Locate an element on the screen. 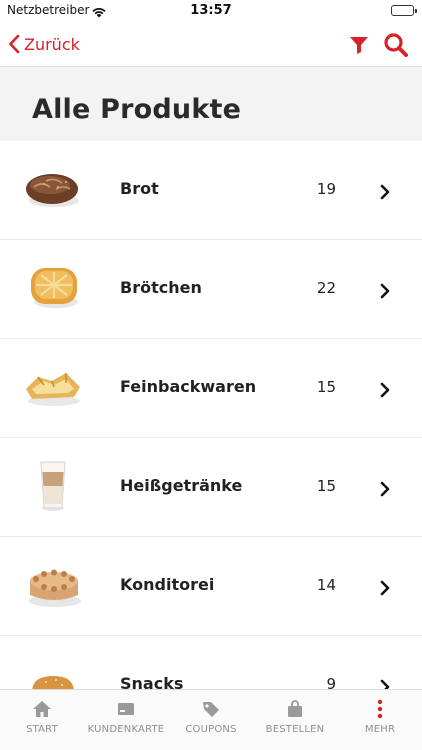  list-item-heissgetraenke: Heißgetränke 15 is located at coordinates (211, 487).